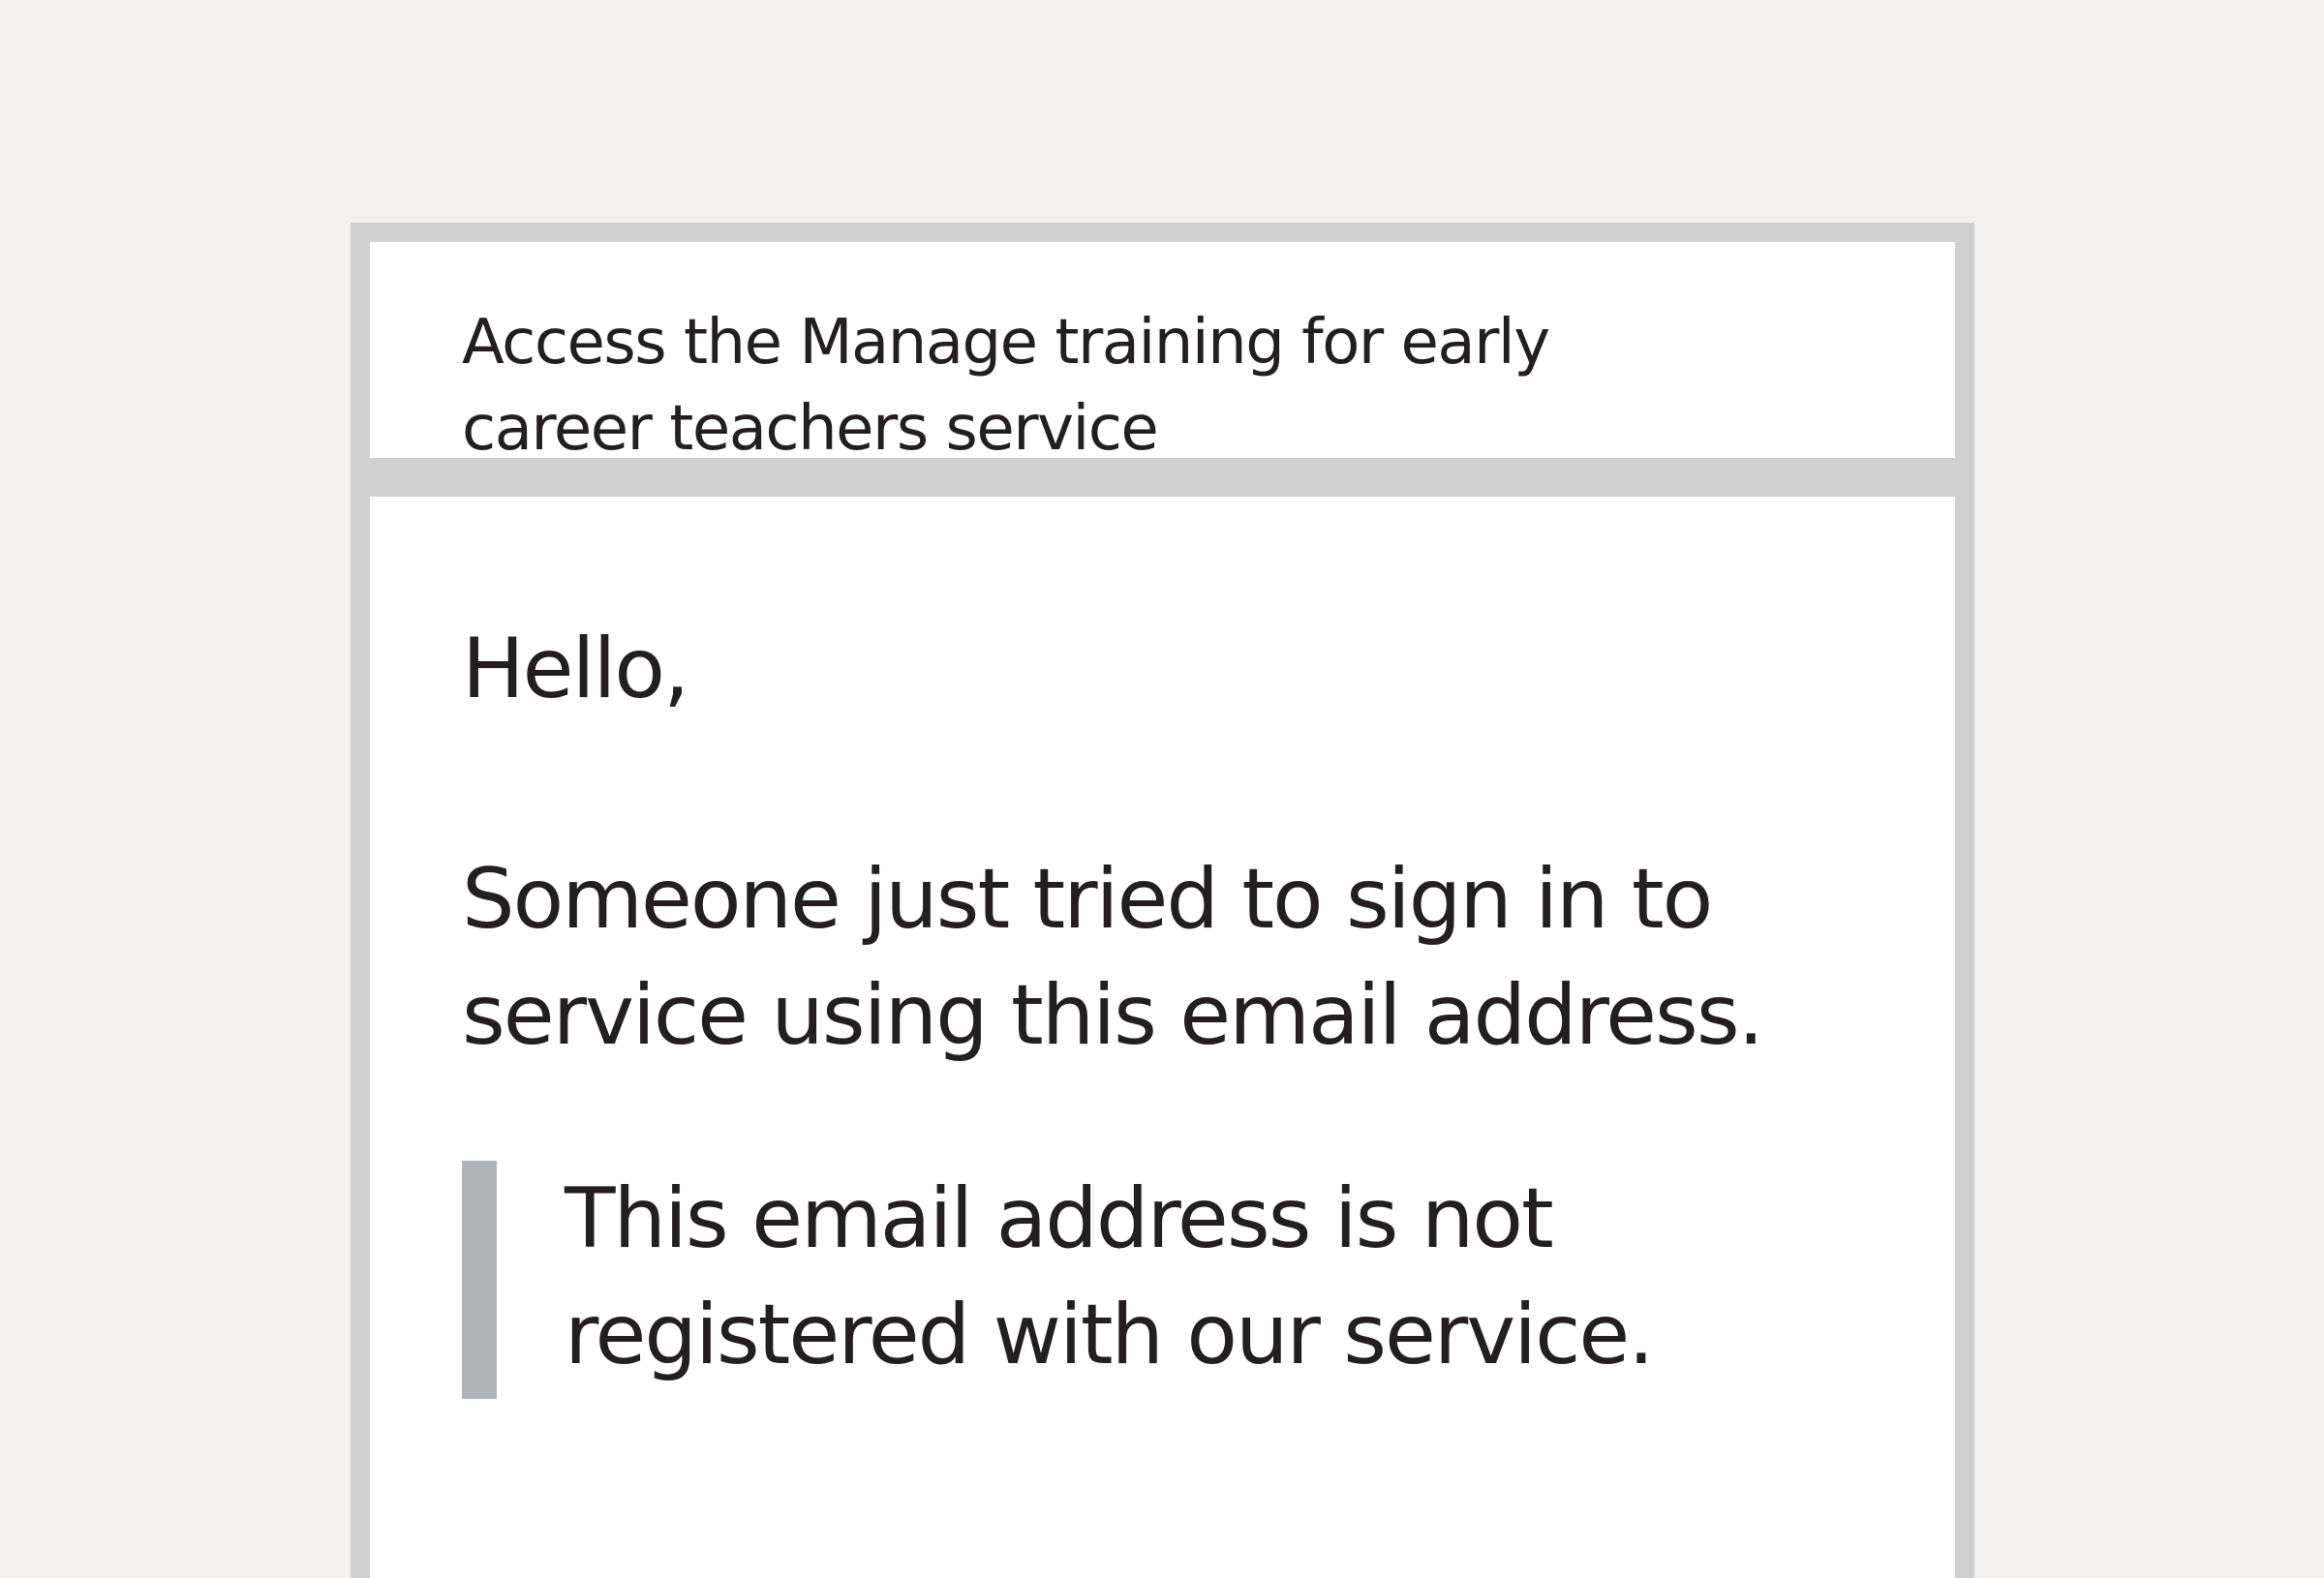 The image size is (2324, 1578). What do you see at coordinates (576, 669) in the screenshot?
I see `email-greeting: Hello,` at bounding box center [576, 669].